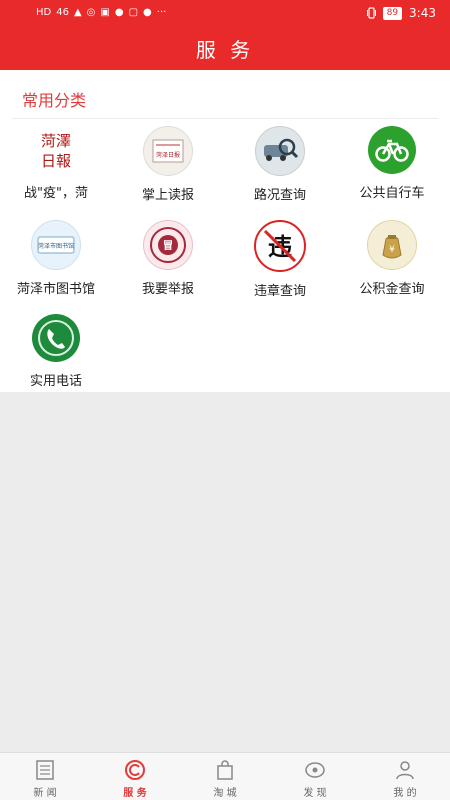 The image size is (450, 800). Describe the element at coordinates (119, 12) in the screenshot. I see `chat-icon: ●` at that location.